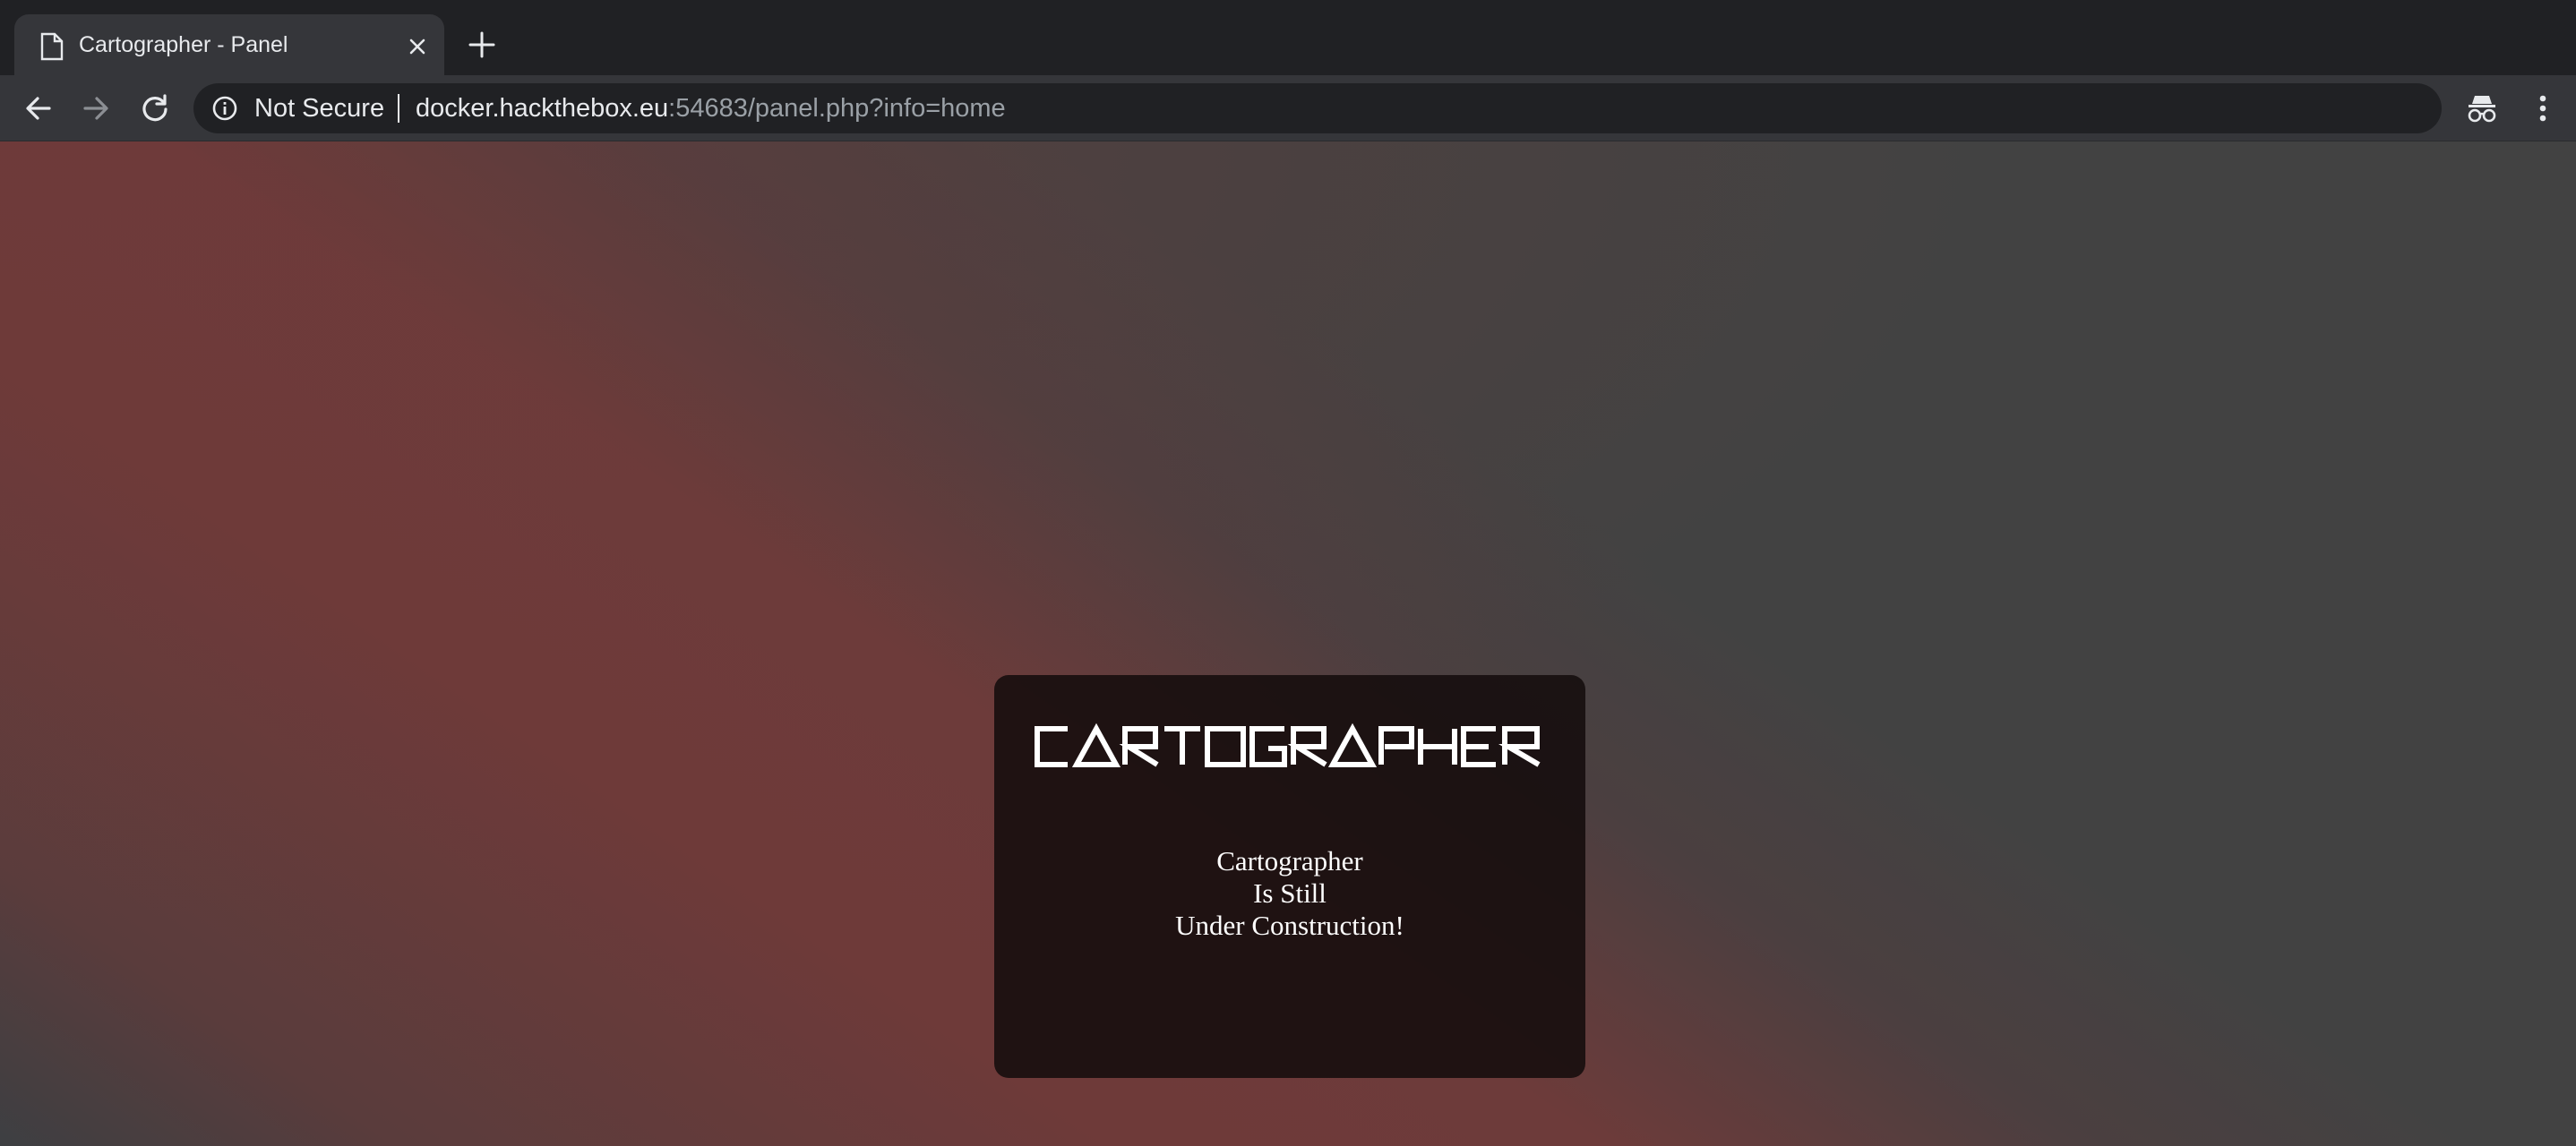  What do you see at coordinates (1288, 745) in the screenshot?
I see `cartographer-logo` at bounding box center [1288, 745].